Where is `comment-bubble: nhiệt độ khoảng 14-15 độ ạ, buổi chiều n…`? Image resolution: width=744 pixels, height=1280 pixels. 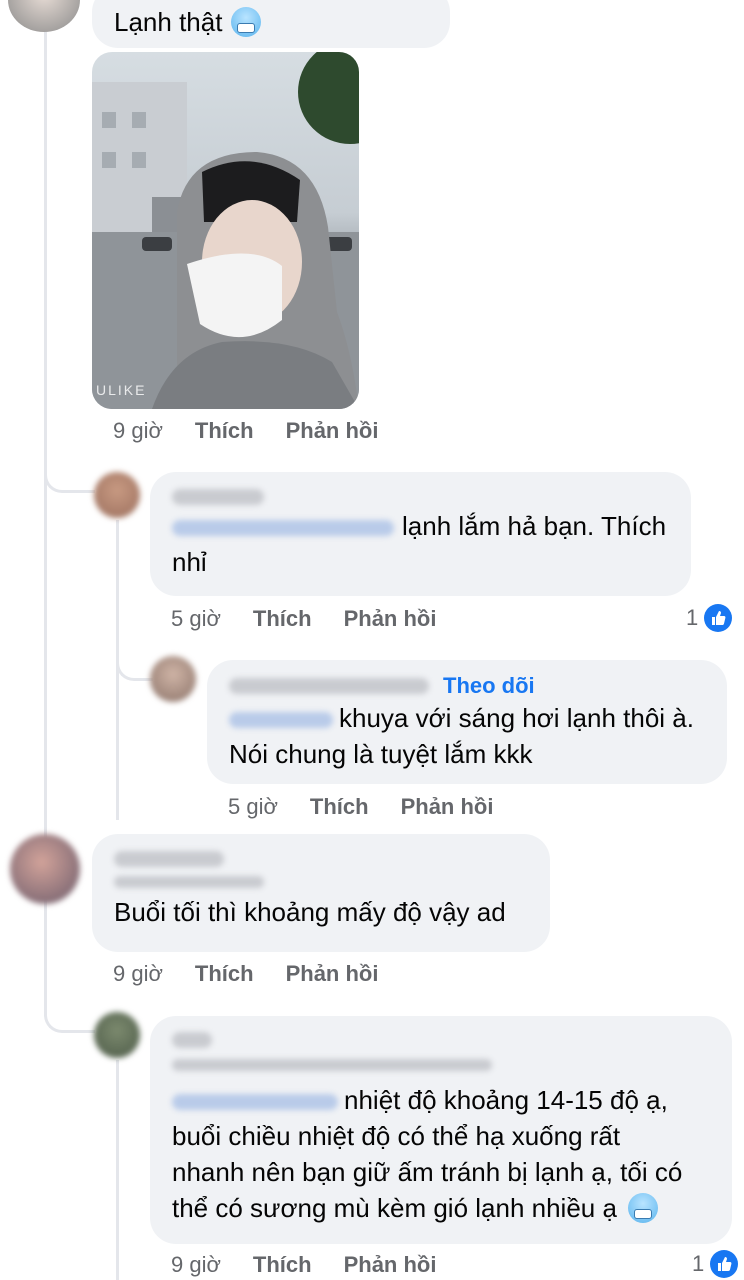
comment-bubble: nhiệt độ khoảng 14-15 độ ạ, buổi chiều n… is located at coordinates (441, 1130).